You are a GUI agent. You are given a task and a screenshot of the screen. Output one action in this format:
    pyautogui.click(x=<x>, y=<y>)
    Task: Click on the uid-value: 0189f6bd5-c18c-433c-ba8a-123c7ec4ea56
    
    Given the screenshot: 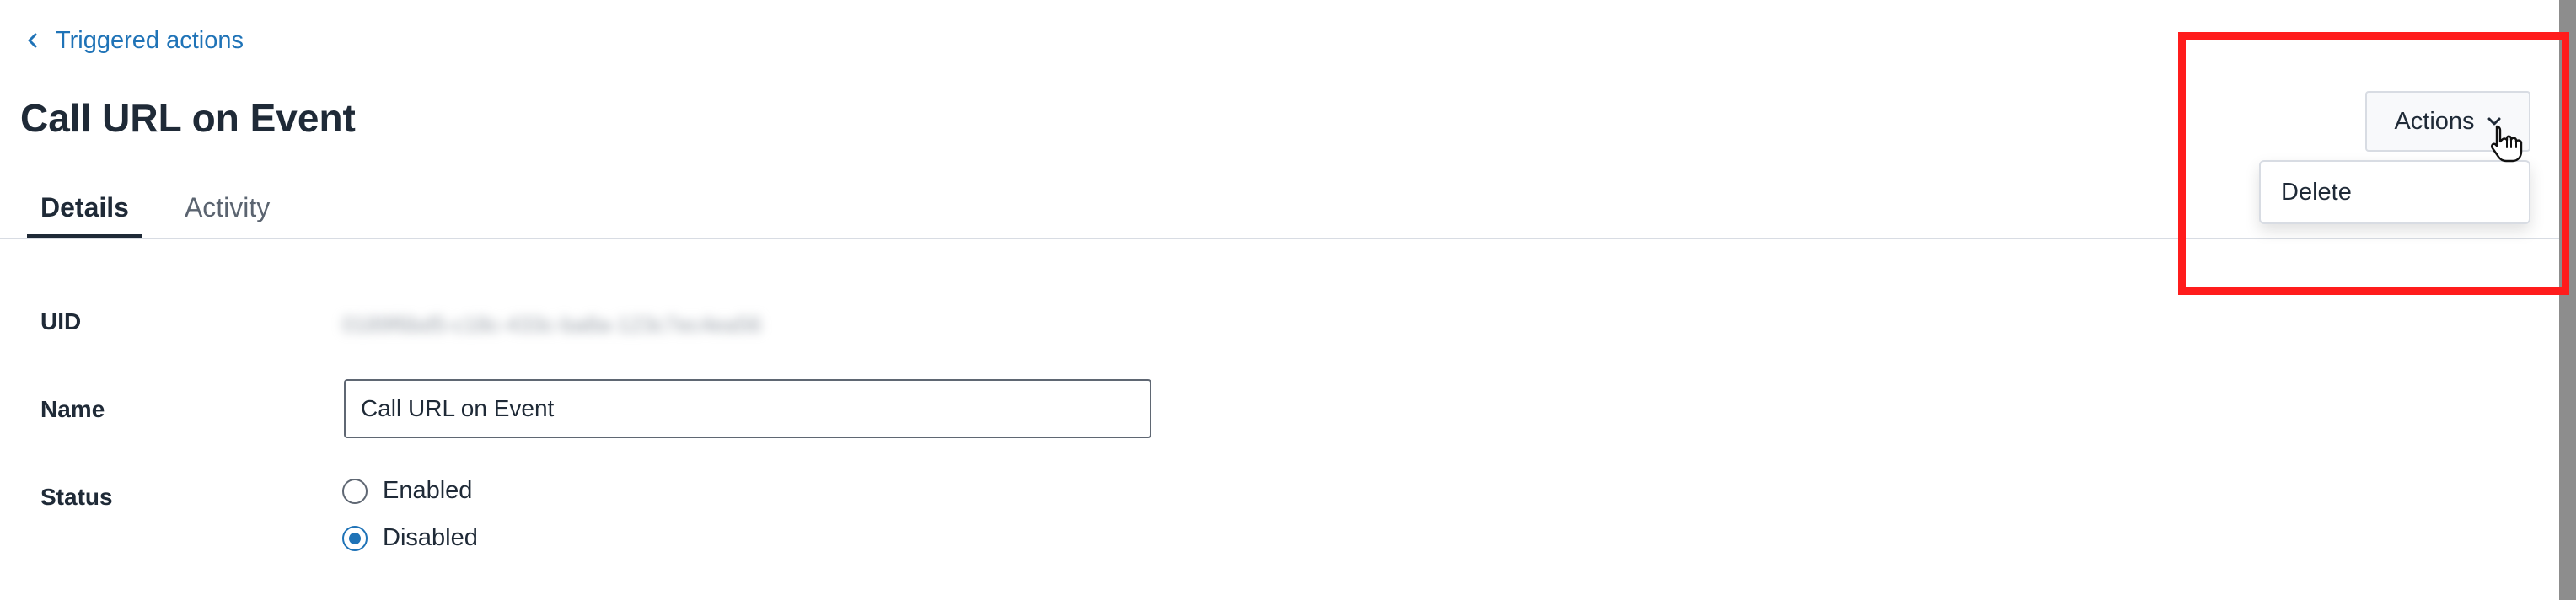 What is the action you would take?
    pyautogui.click(x=552, y=324)
    